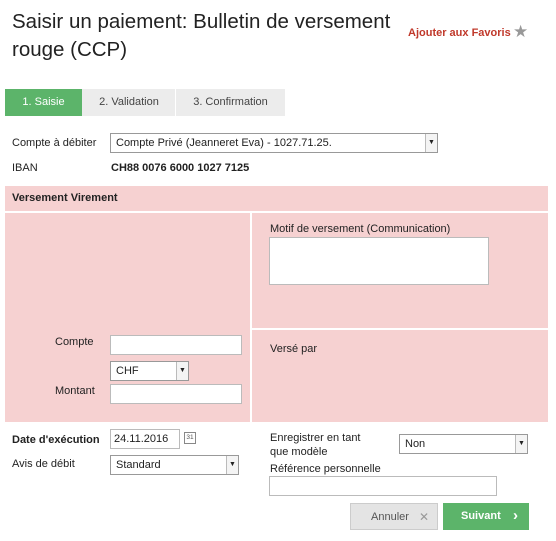 Image resolution: width=556 pixels, height=541 pixels. What do you see at coordinates (390, 517) in the screenshot?
I see `cancel-button-label: Annuler` at bounding box center [390, 517].